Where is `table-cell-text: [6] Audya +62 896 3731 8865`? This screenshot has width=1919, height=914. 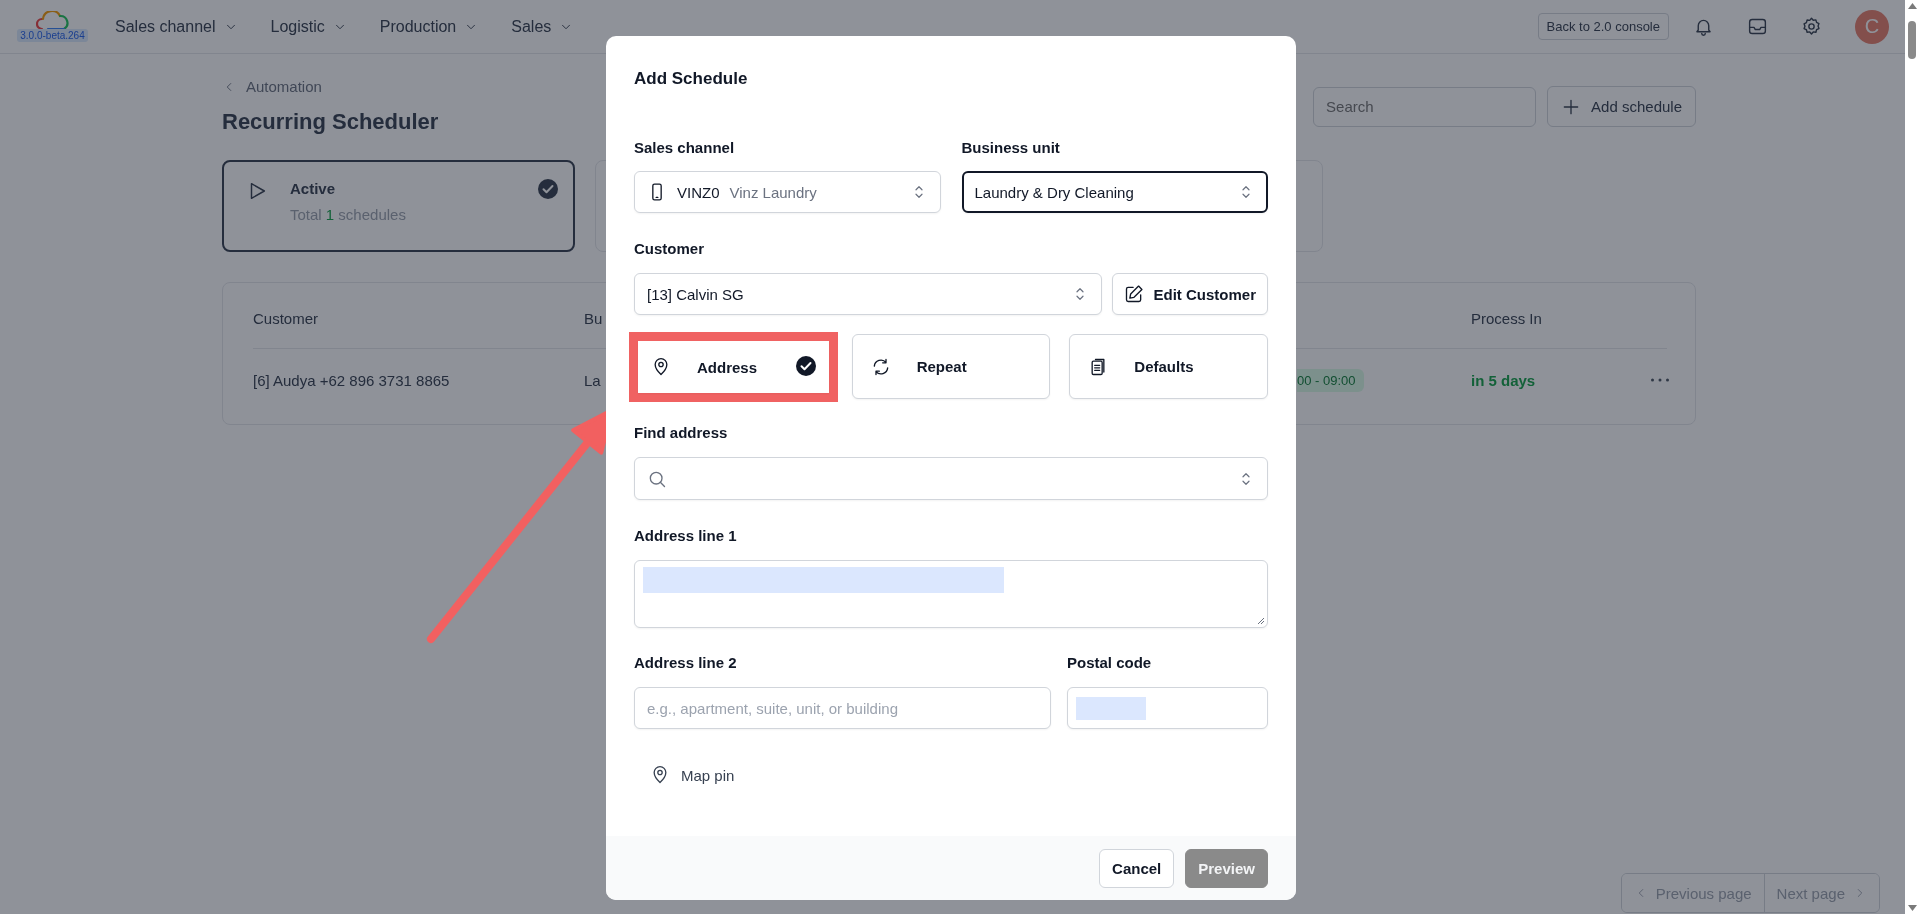 table-cell-text: [6] Audya +62 896 3731 8865 is located at coordinates (352, 380).